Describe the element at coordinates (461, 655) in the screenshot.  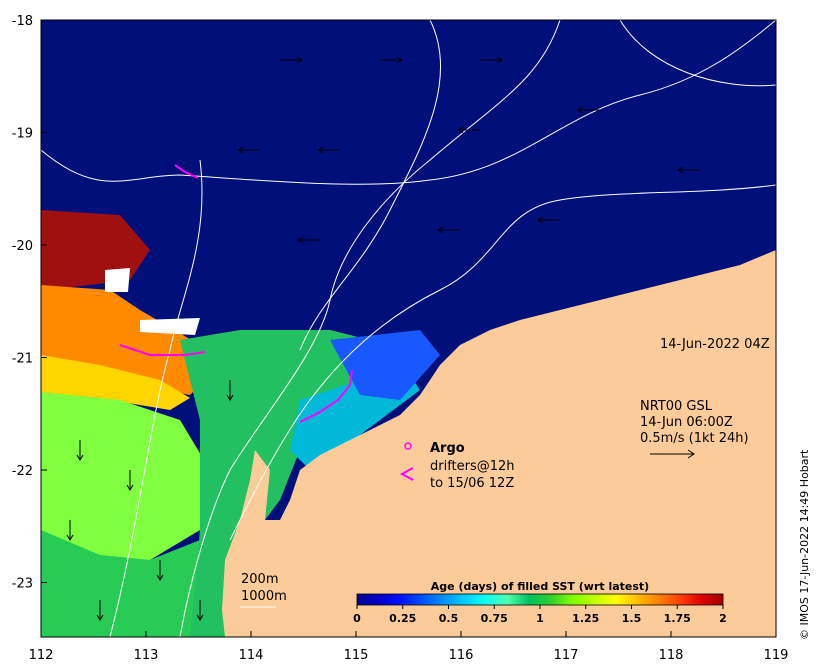
I see `x-tick-label: 116` at that location.